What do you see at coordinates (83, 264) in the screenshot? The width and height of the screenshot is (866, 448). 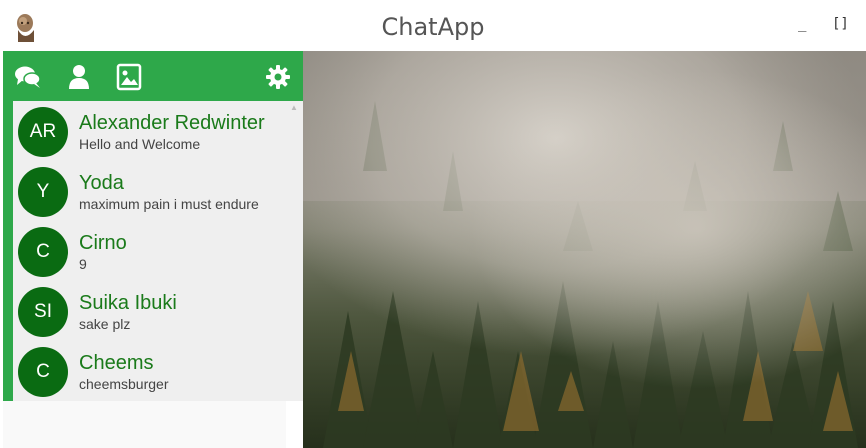 I see `contact-last-message: 9` at bounding box center [83, 264].